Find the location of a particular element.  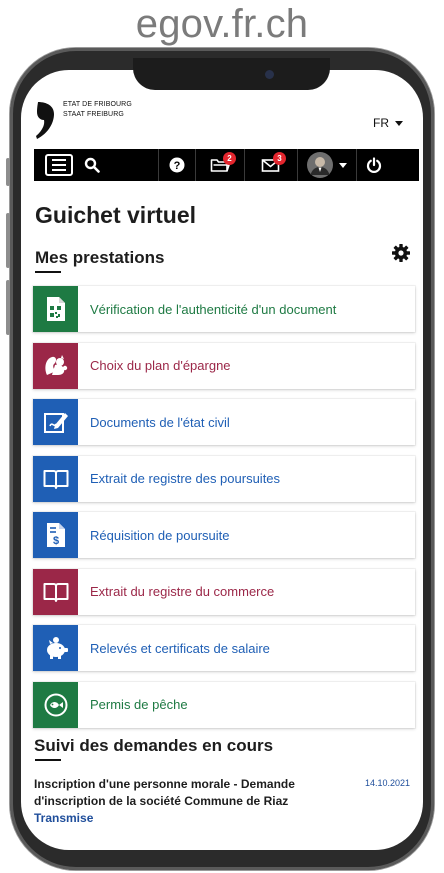

logo-text-fr: ETAT DE FRIBOURG is located at coordinates (97, 104).